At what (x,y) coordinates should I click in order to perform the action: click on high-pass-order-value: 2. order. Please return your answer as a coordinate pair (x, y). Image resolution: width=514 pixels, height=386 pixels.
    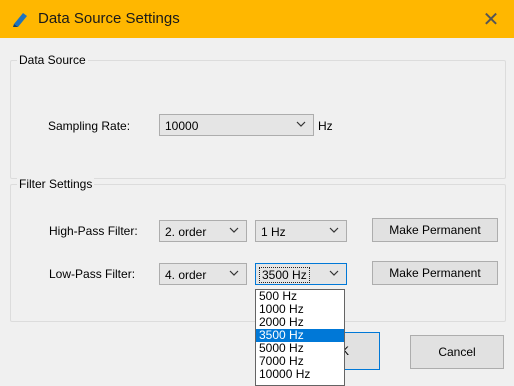
    Looking at the image, I should click on (186, 232).